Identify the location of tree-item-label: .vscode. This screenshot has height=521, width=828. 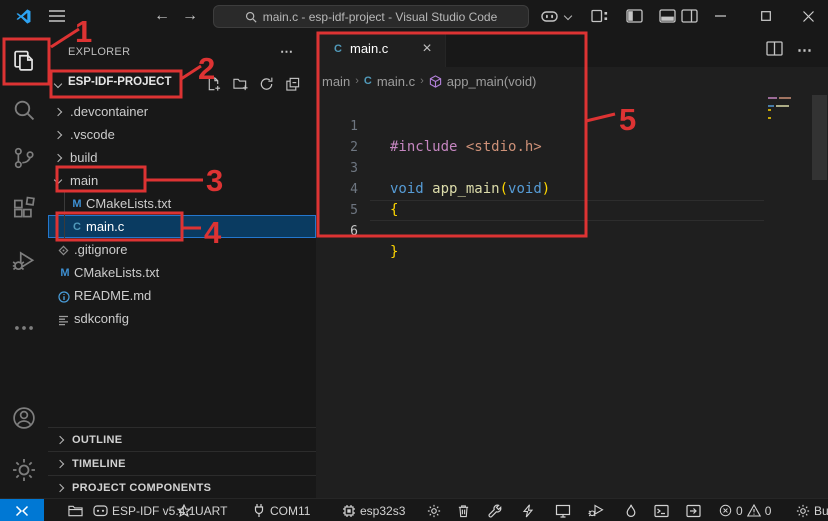
(92, 134).